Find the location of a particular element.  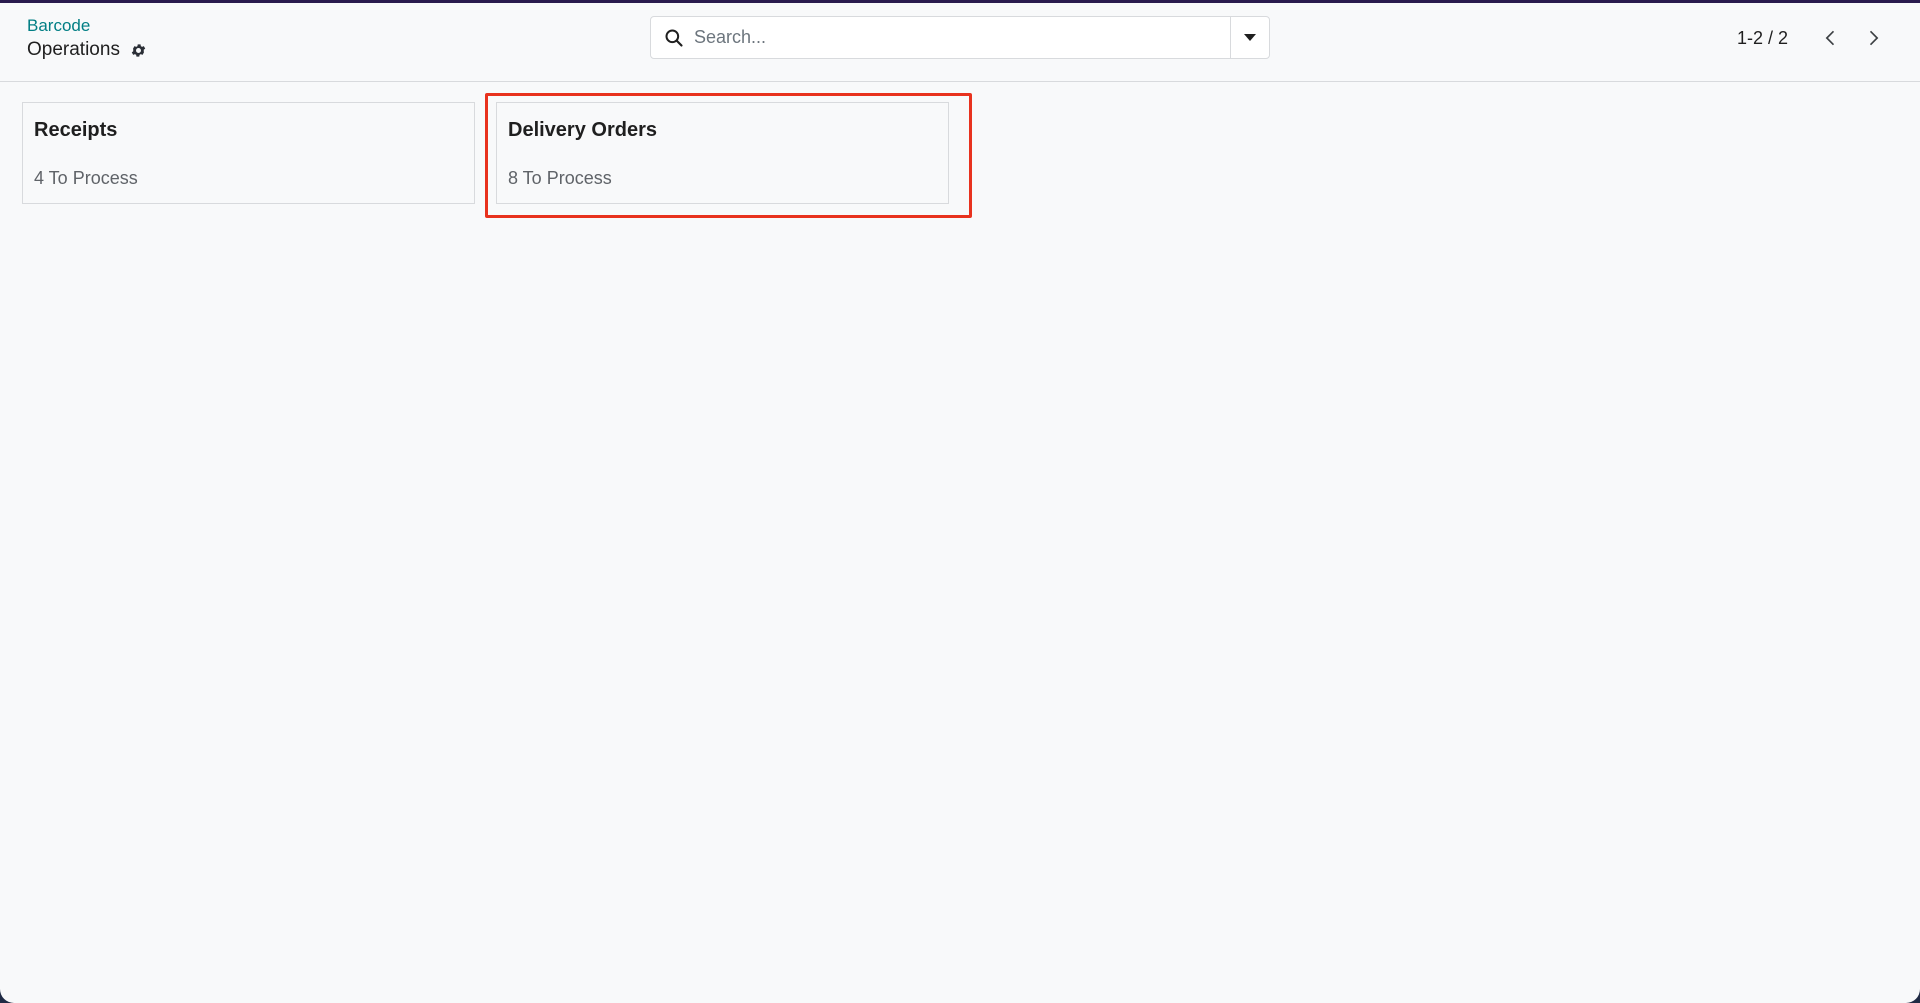

search-icon is located at coordinates (674, 38).